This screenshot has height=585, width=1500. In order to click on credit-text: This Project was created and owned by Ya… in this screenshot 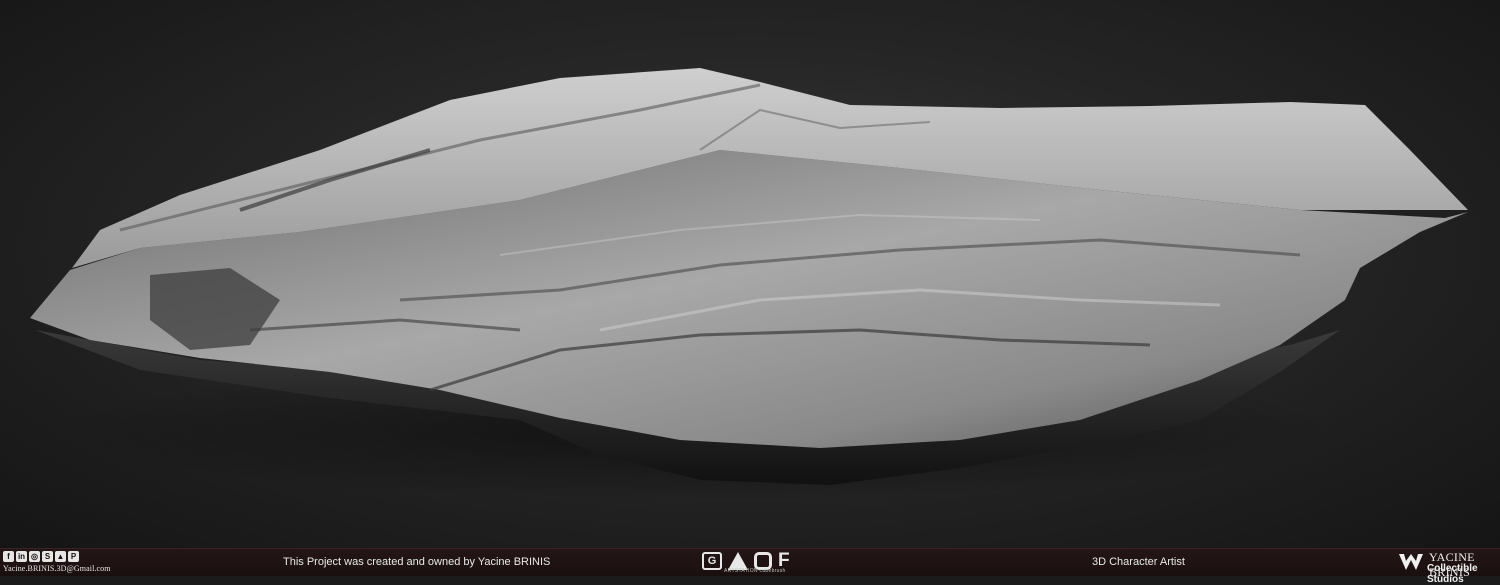, I will do `click(417, 562)`.